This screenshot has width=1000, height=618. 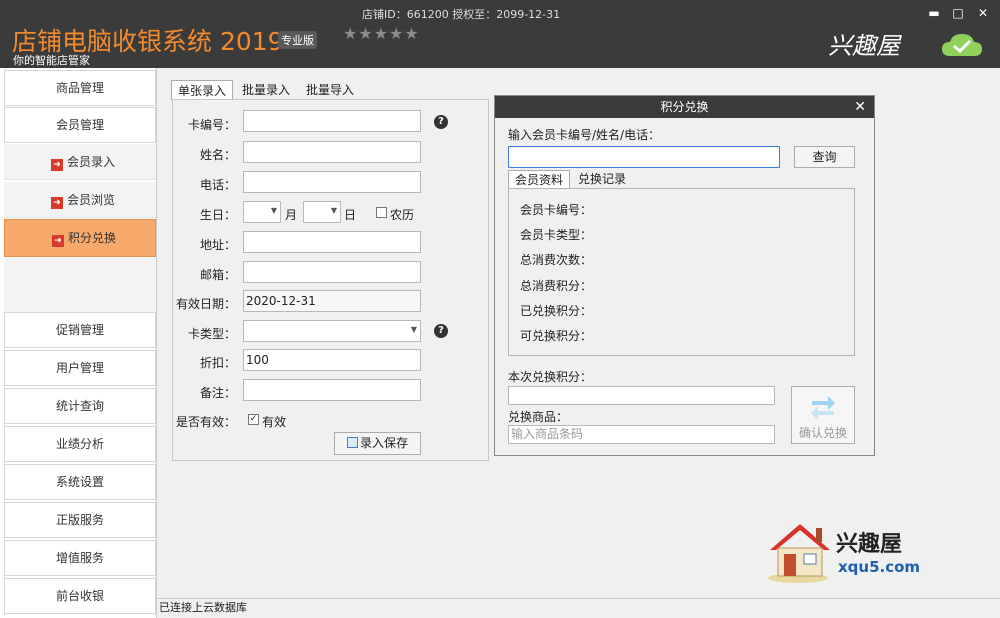 What do you see at coordinates (824, 157) in the screenshot?
I see `query-button: 查询` at bounding box center [824, 157].